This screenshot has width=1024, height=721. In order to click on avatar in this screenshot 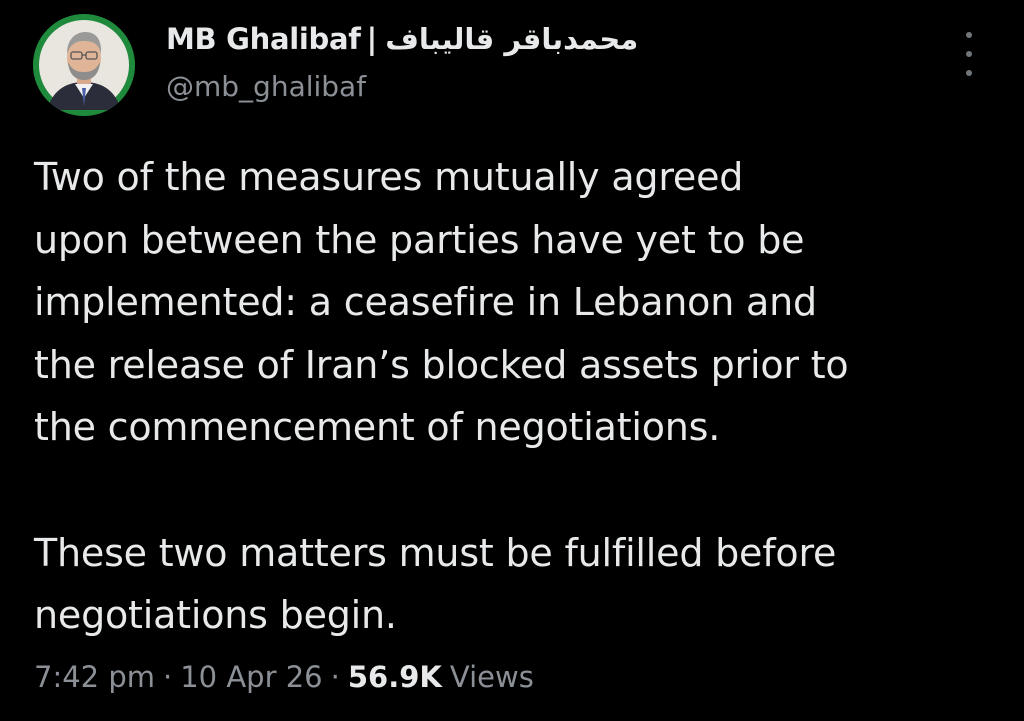, I will do `click(84, 65)`.